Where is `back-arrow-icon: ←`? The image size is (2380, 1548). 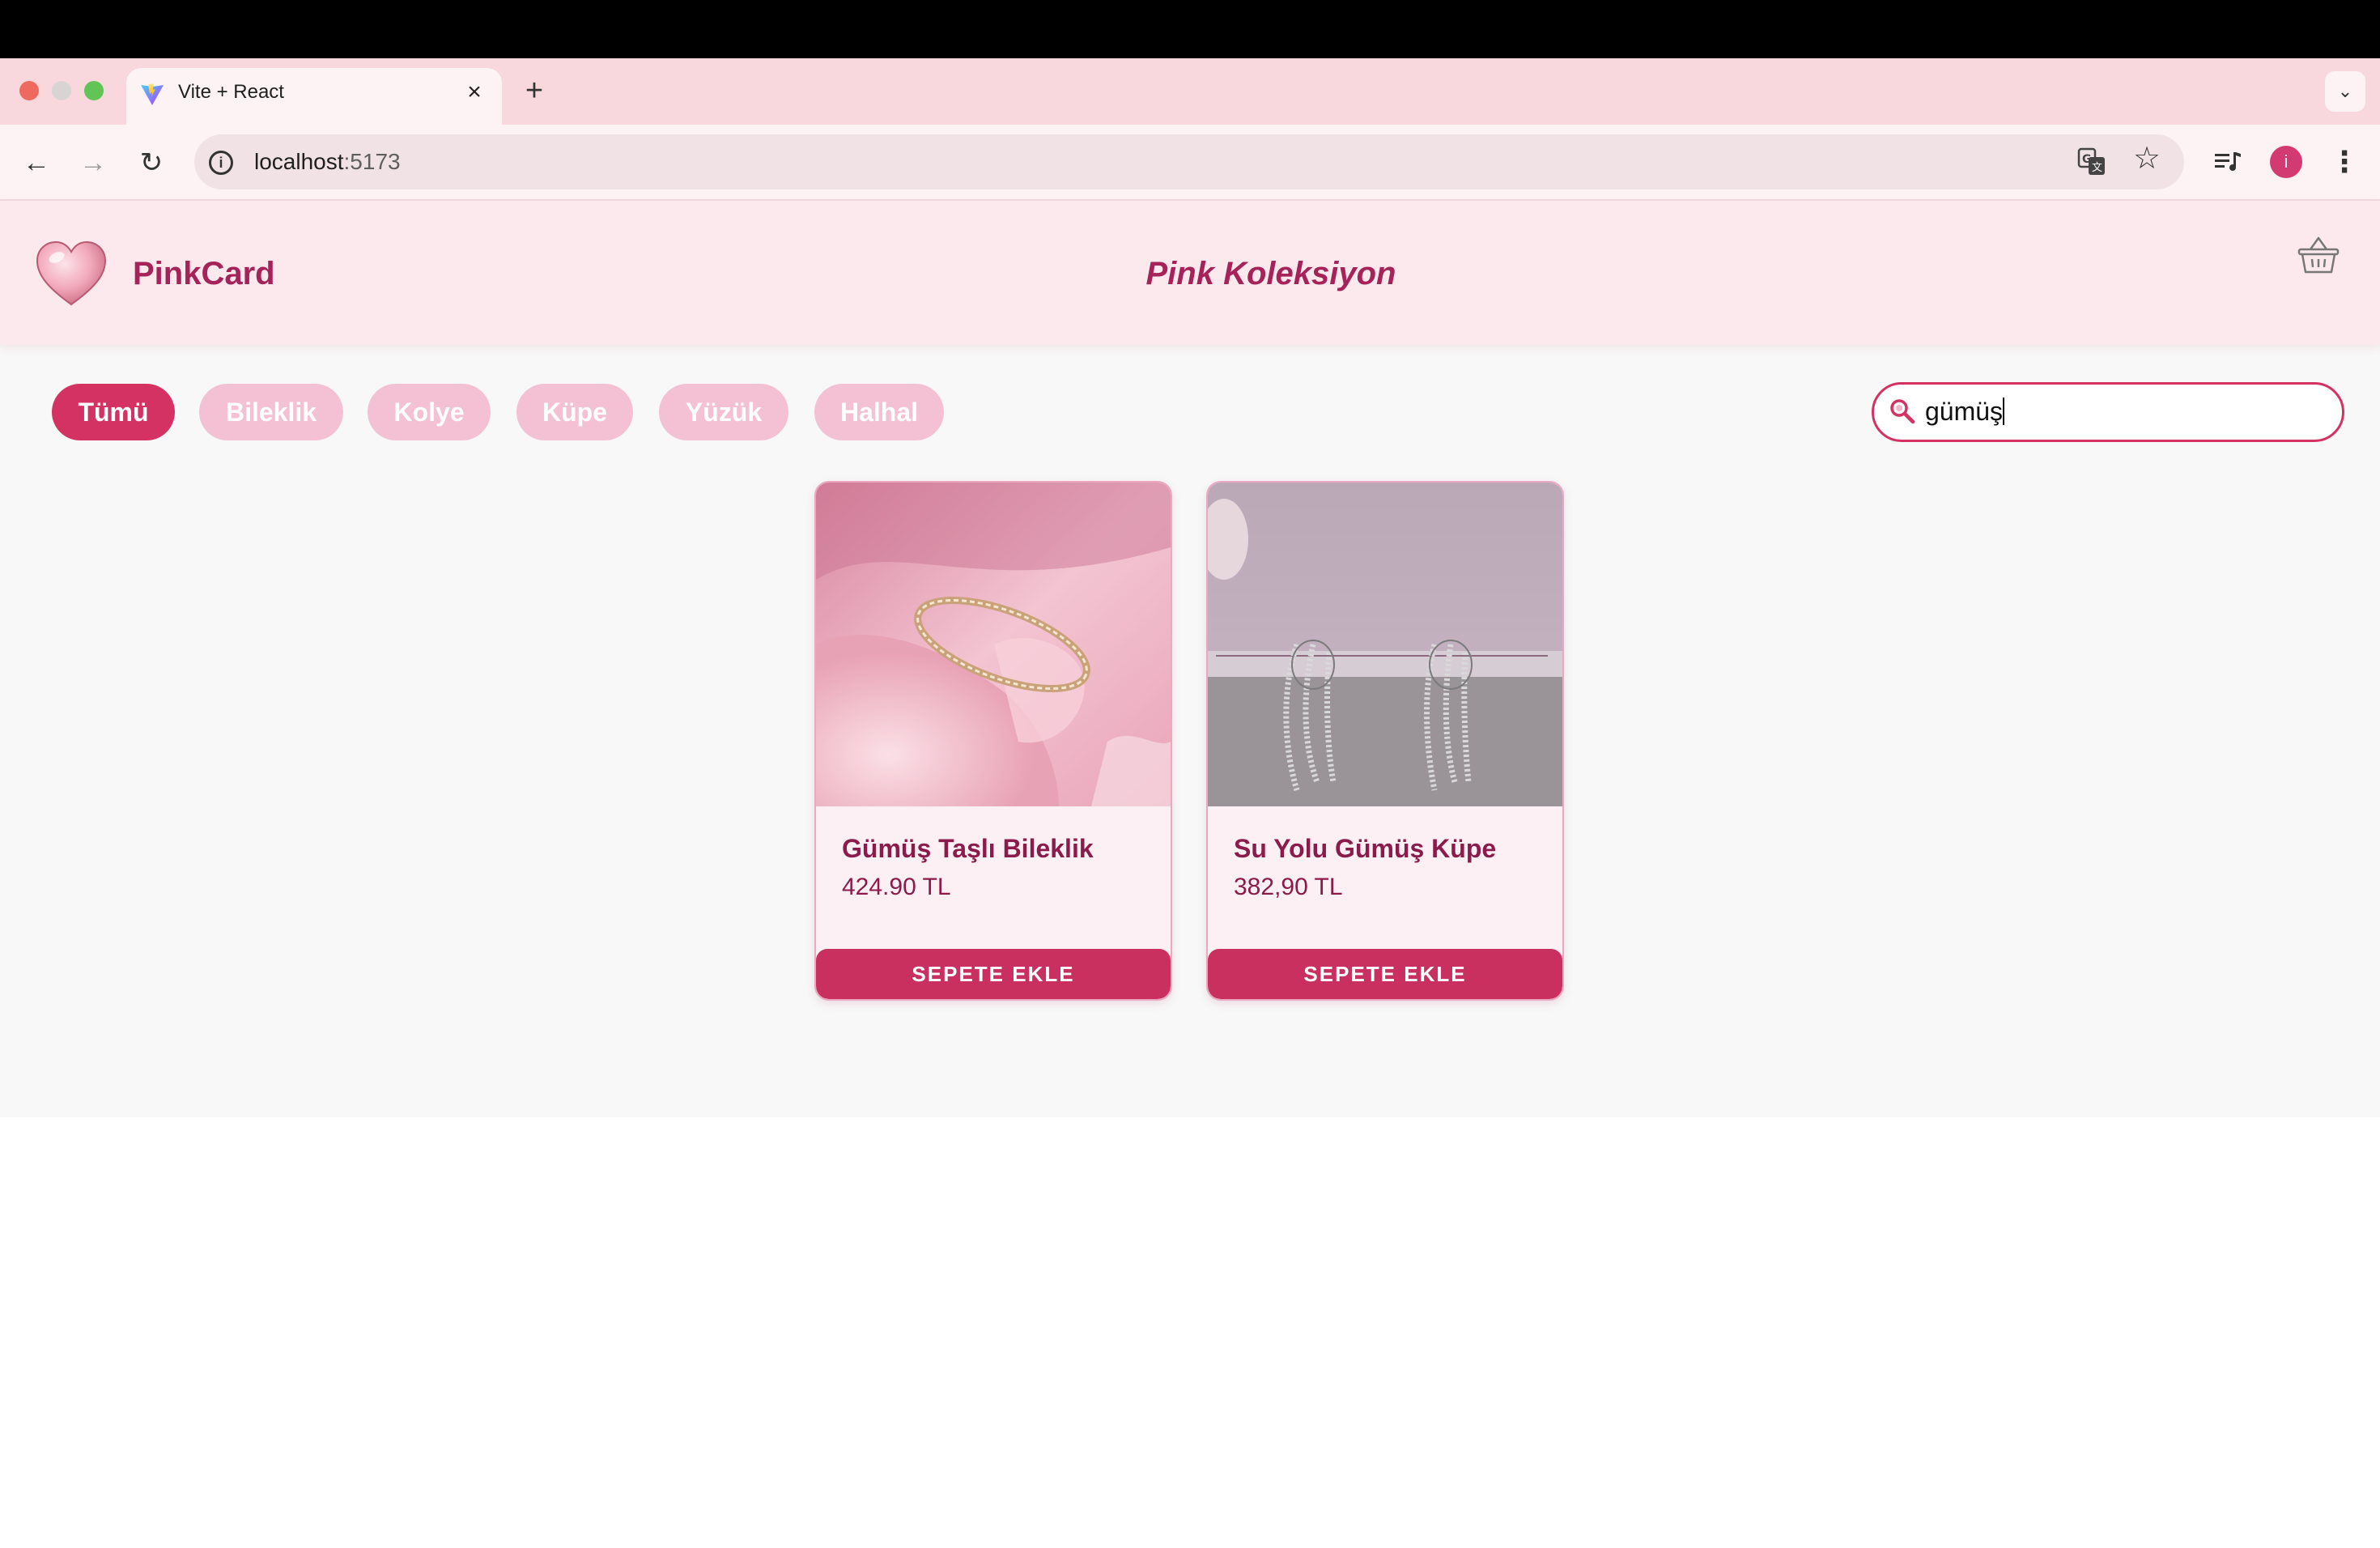 back-arrow-icon: ← is located at coordinates (37, 162).